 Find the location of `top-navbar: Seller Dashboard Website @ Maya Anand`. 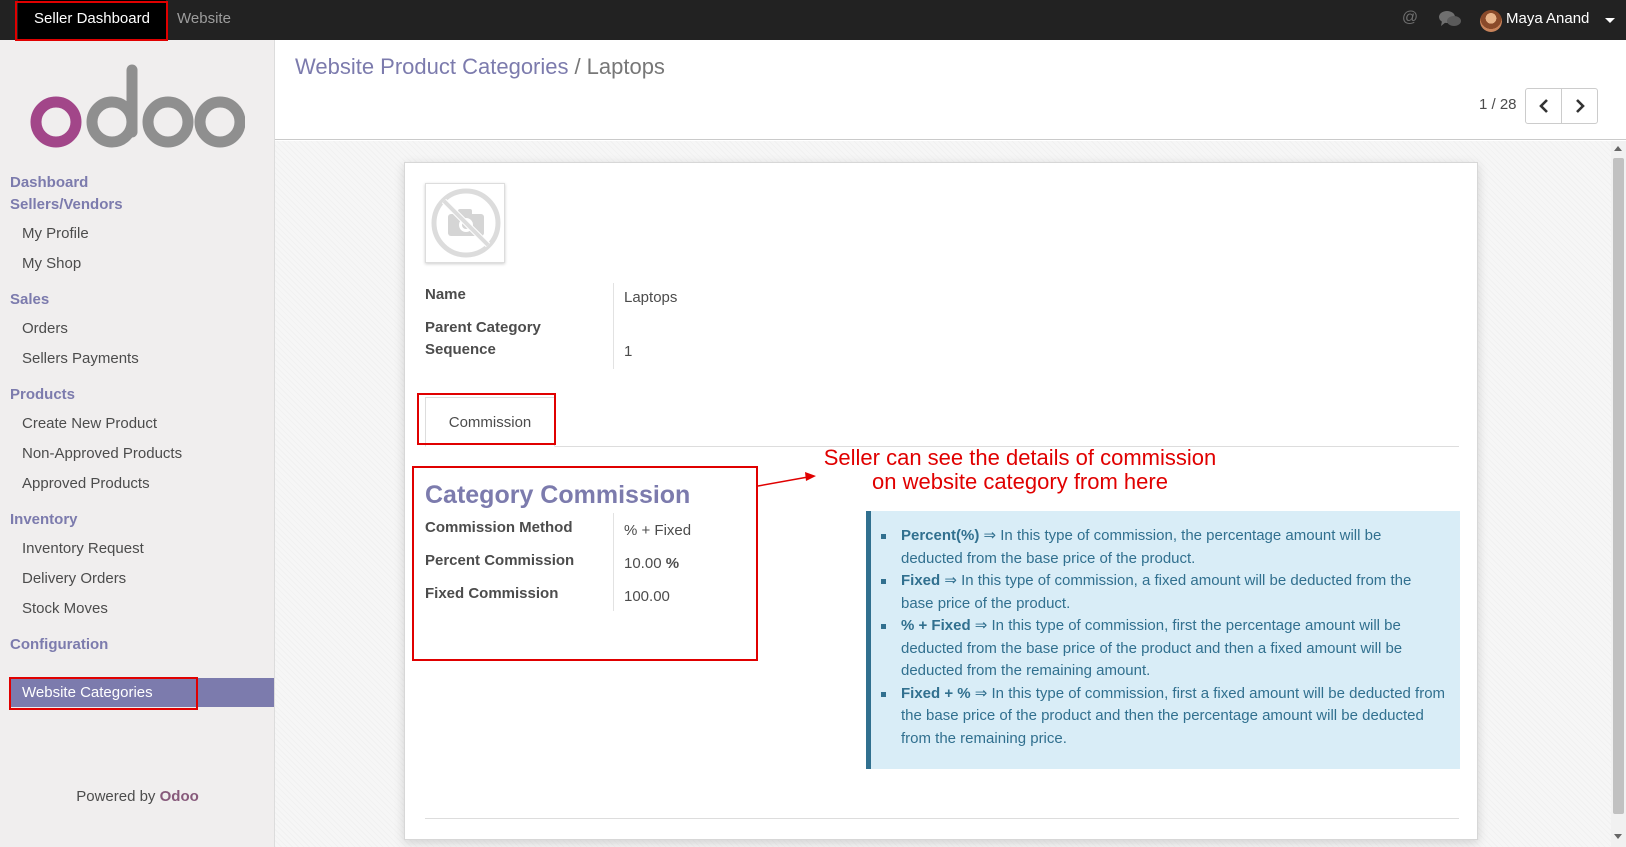

top-navbar: Seller Dashboard Website @ Maya Anand is located at coordinates (813, 20).